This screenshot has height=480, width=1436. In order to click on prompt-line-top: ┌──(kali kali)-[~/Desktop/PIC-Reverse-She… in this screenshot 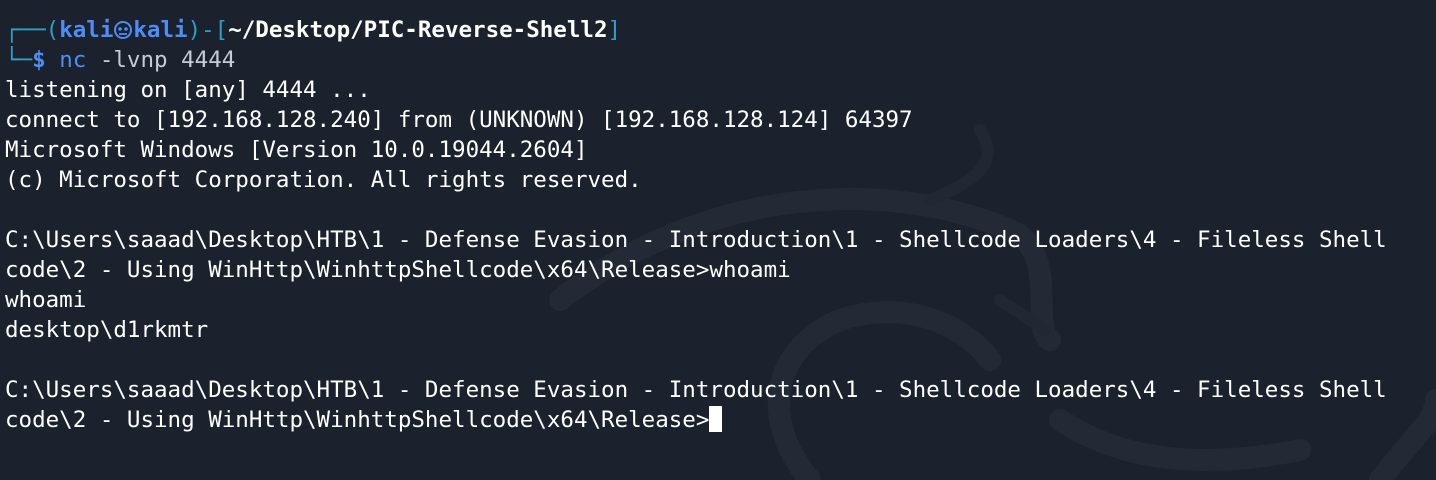, I will do `click(720, 30)`.